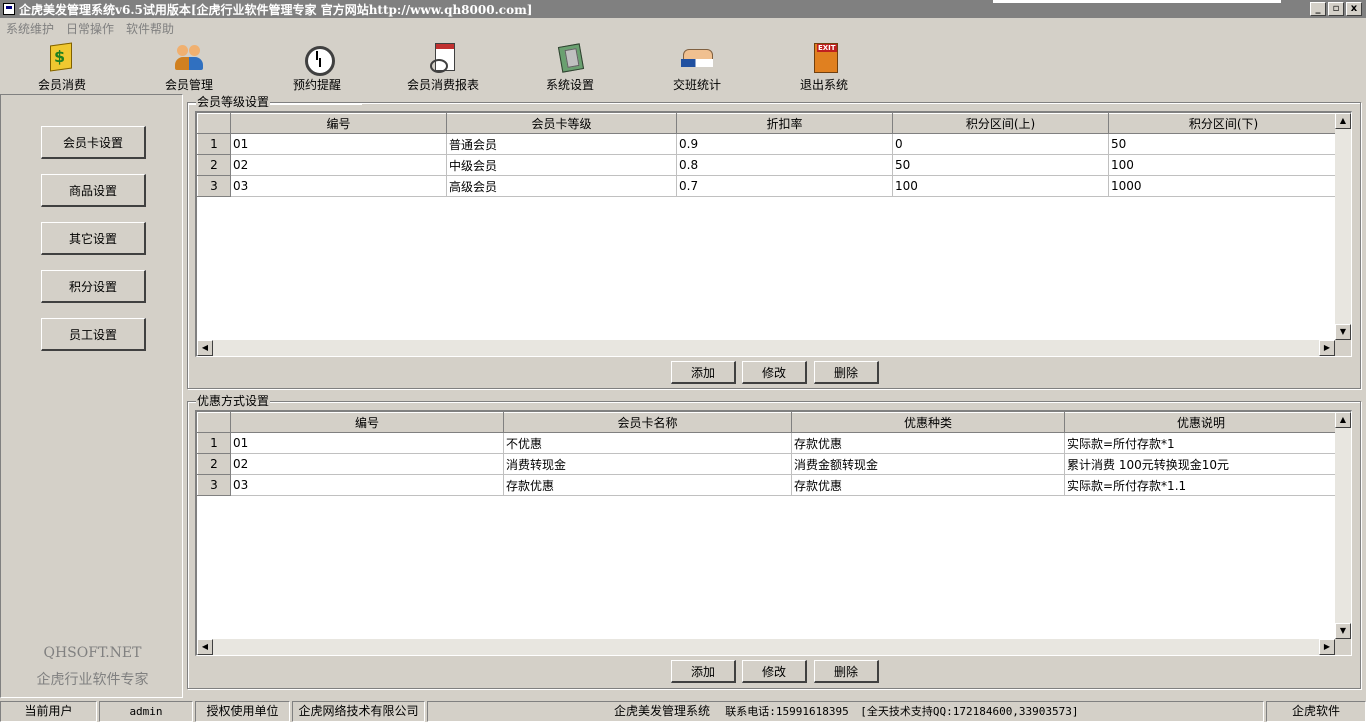 The height and width of the screenshot is (722, 1366). I want to click on cell: 中级会员, so click(561, 165).